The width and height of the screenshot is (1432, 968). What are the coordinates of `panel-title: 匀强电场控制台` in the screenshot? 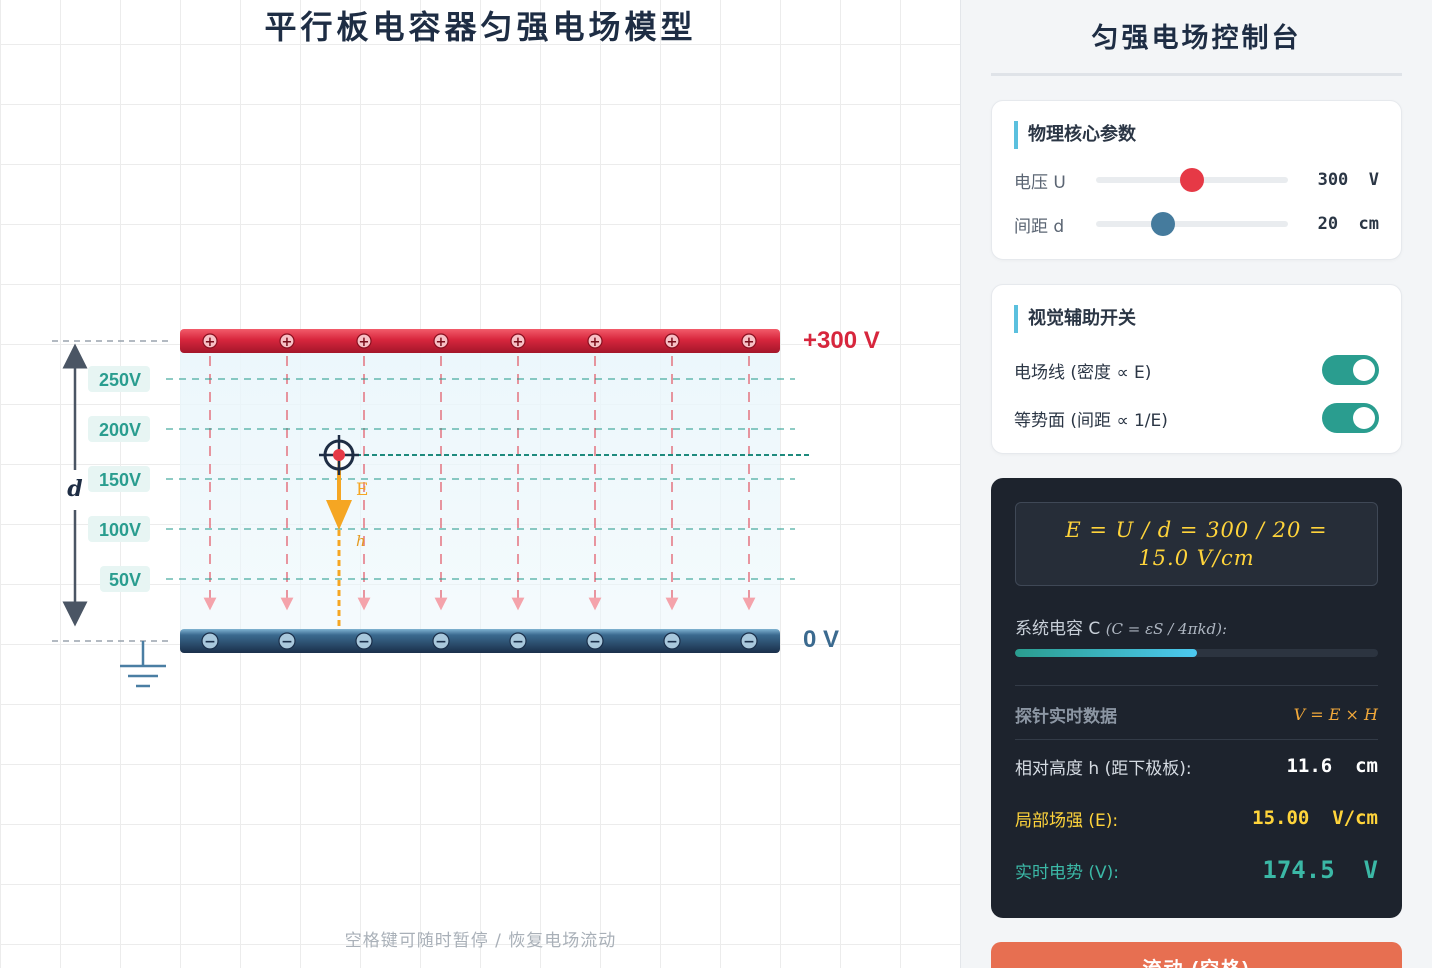 It's located at (1196, 46).